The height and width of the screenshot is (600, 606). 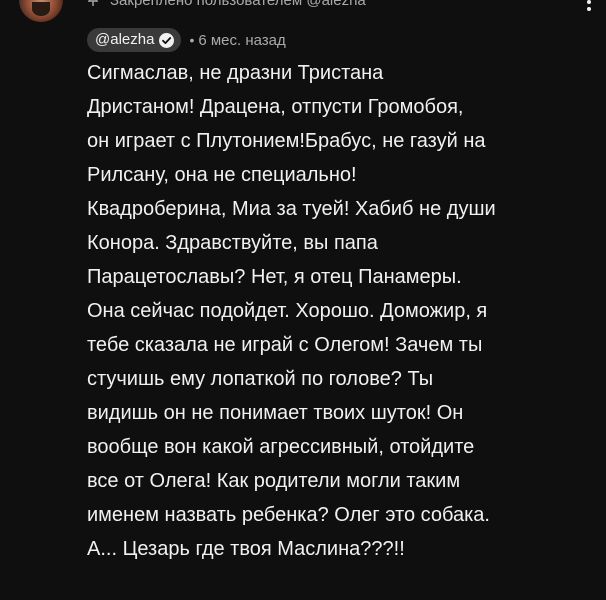 What do you see at coordinates (235, 73) in the screenshot?
I see `comment-line: Сигмаслав, не дразни Тристана` at bounding box center [235, 73].